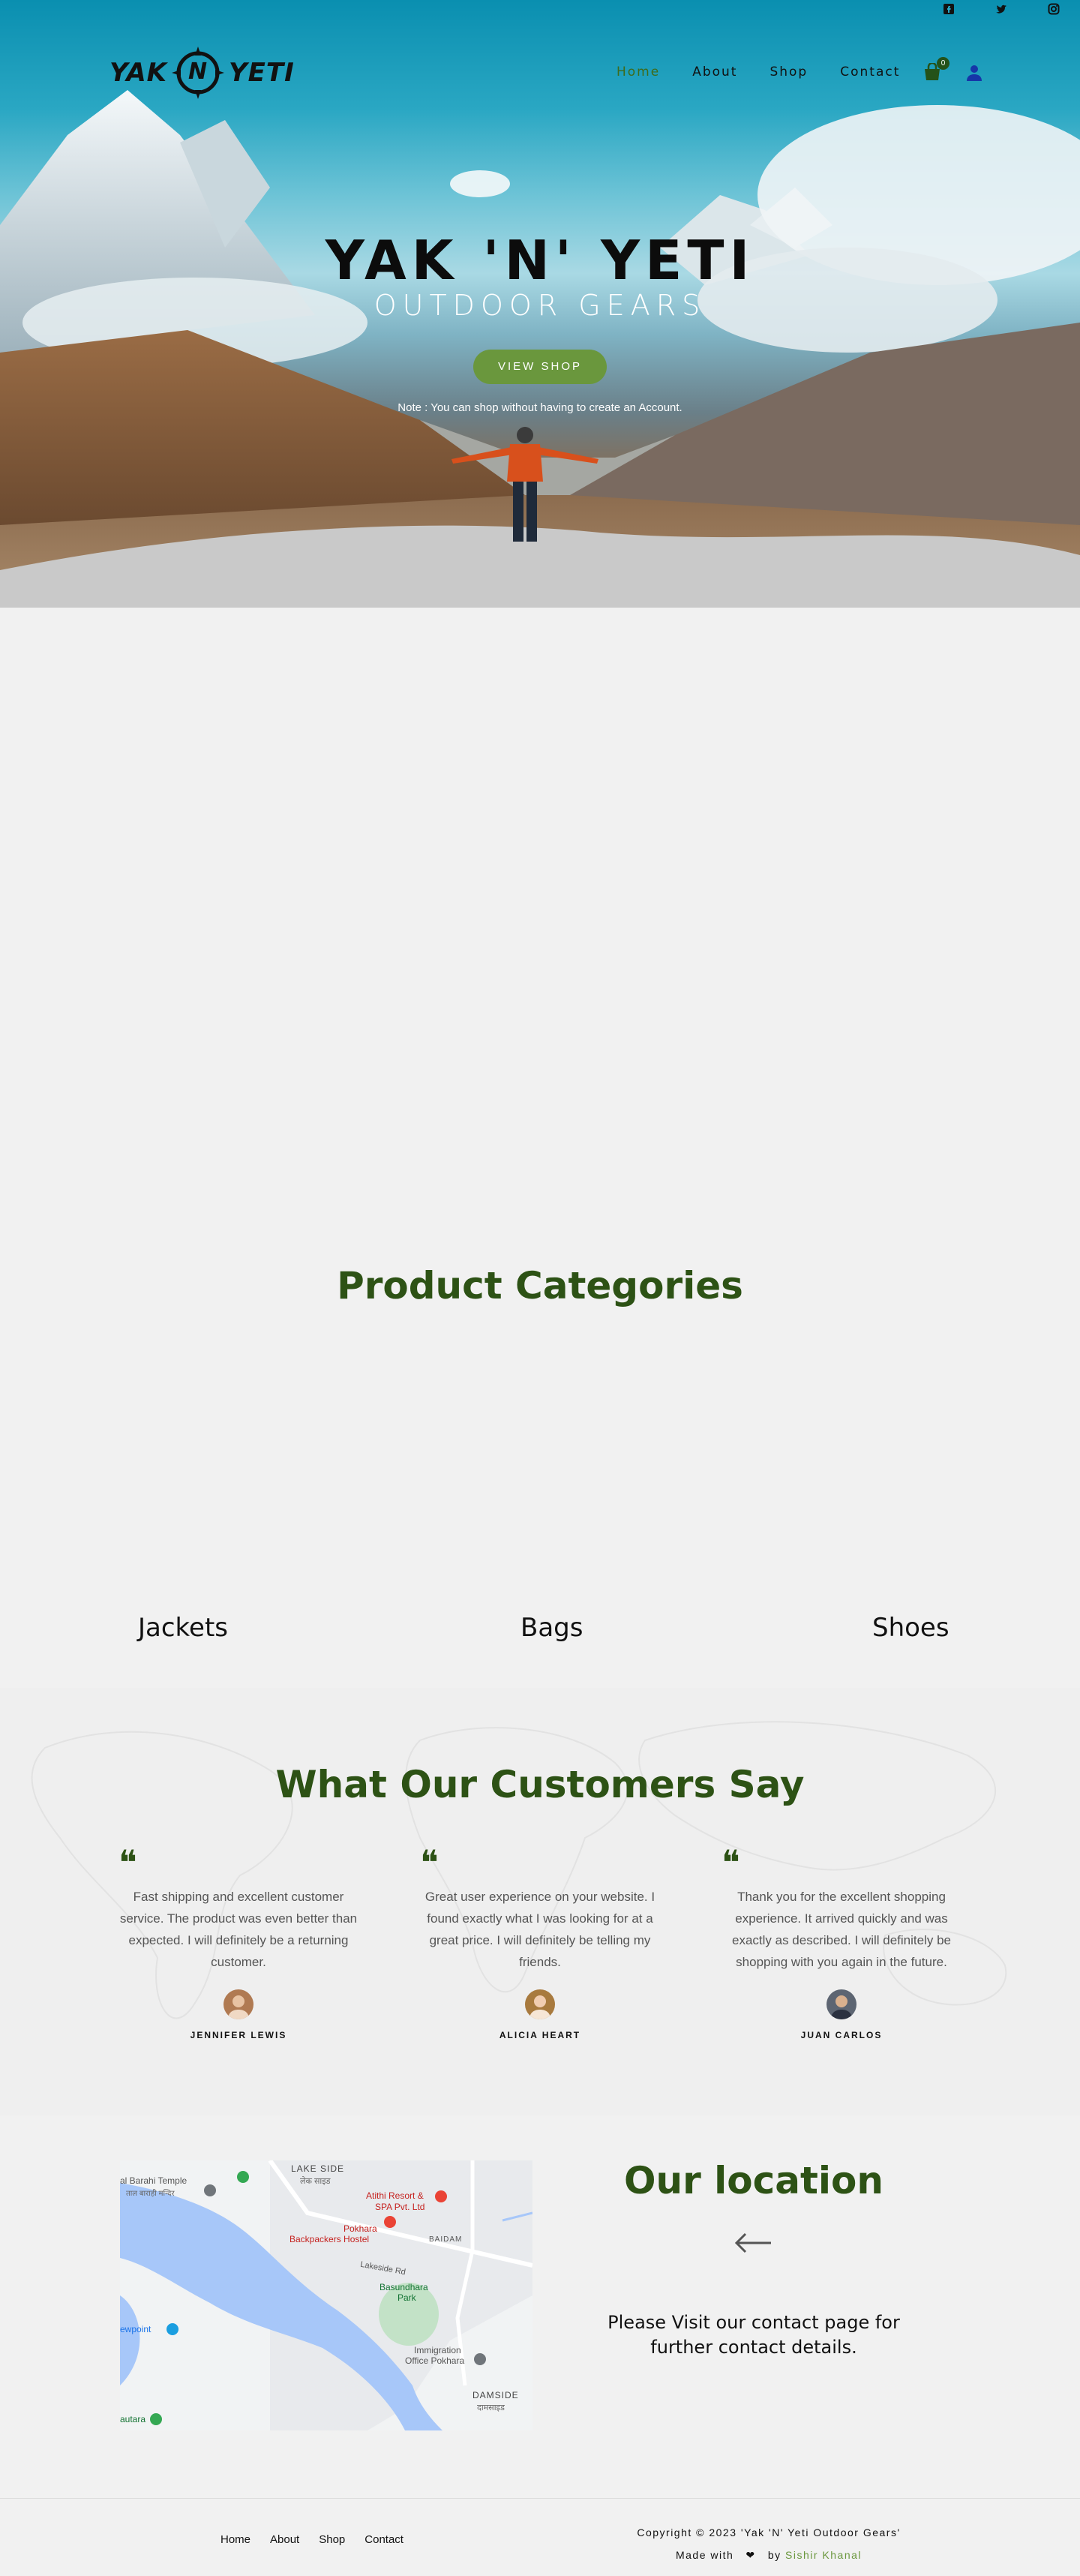 The height and width of the screenshot is (2576, 1080). Describe the element at coordinates (360, 2228) in the screenshot. I see `map-label: Pokhara` at that location.